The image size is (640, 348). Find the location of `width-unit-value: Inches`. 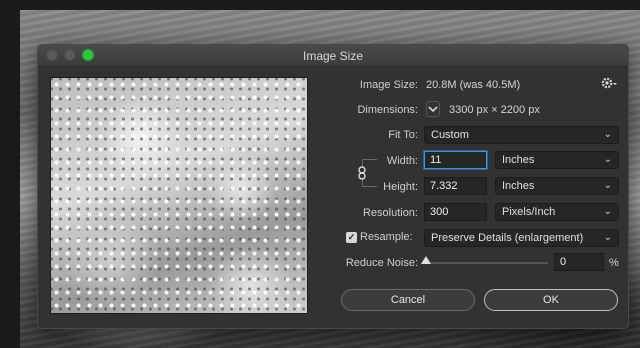

width-unit-value: Inches is located at coordinates (518, 160).